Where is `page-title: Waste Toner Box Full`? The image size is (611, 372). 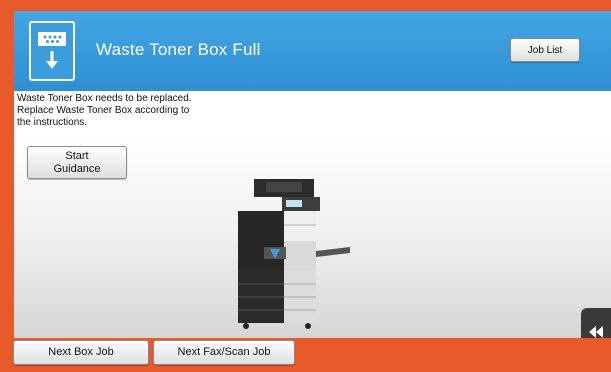
page-title: Waste Toner Box Full is located at coordinates (178, 49).